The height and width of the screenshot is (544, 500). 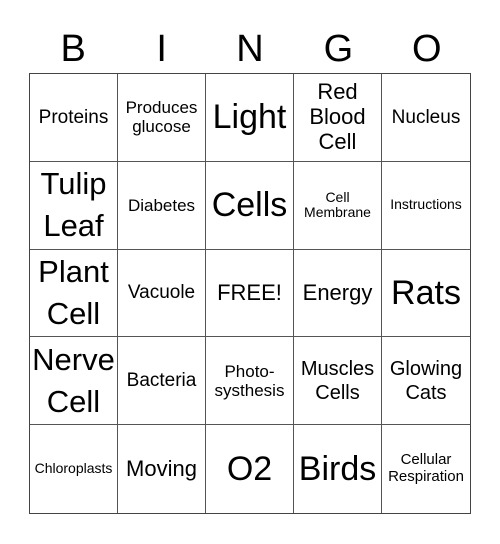 What do you see at coordinates (250, 381) in the screenshot?
I see `bingo-cell: Photo-systhesis` at bounding box center [250, 381].